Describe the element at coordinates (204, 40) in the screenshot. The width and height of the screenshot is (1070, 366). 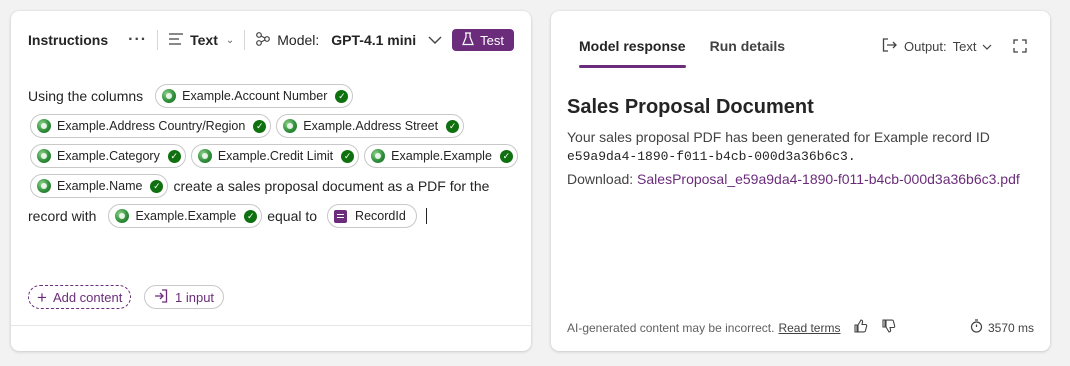
I see `format-label: Text` at that location.